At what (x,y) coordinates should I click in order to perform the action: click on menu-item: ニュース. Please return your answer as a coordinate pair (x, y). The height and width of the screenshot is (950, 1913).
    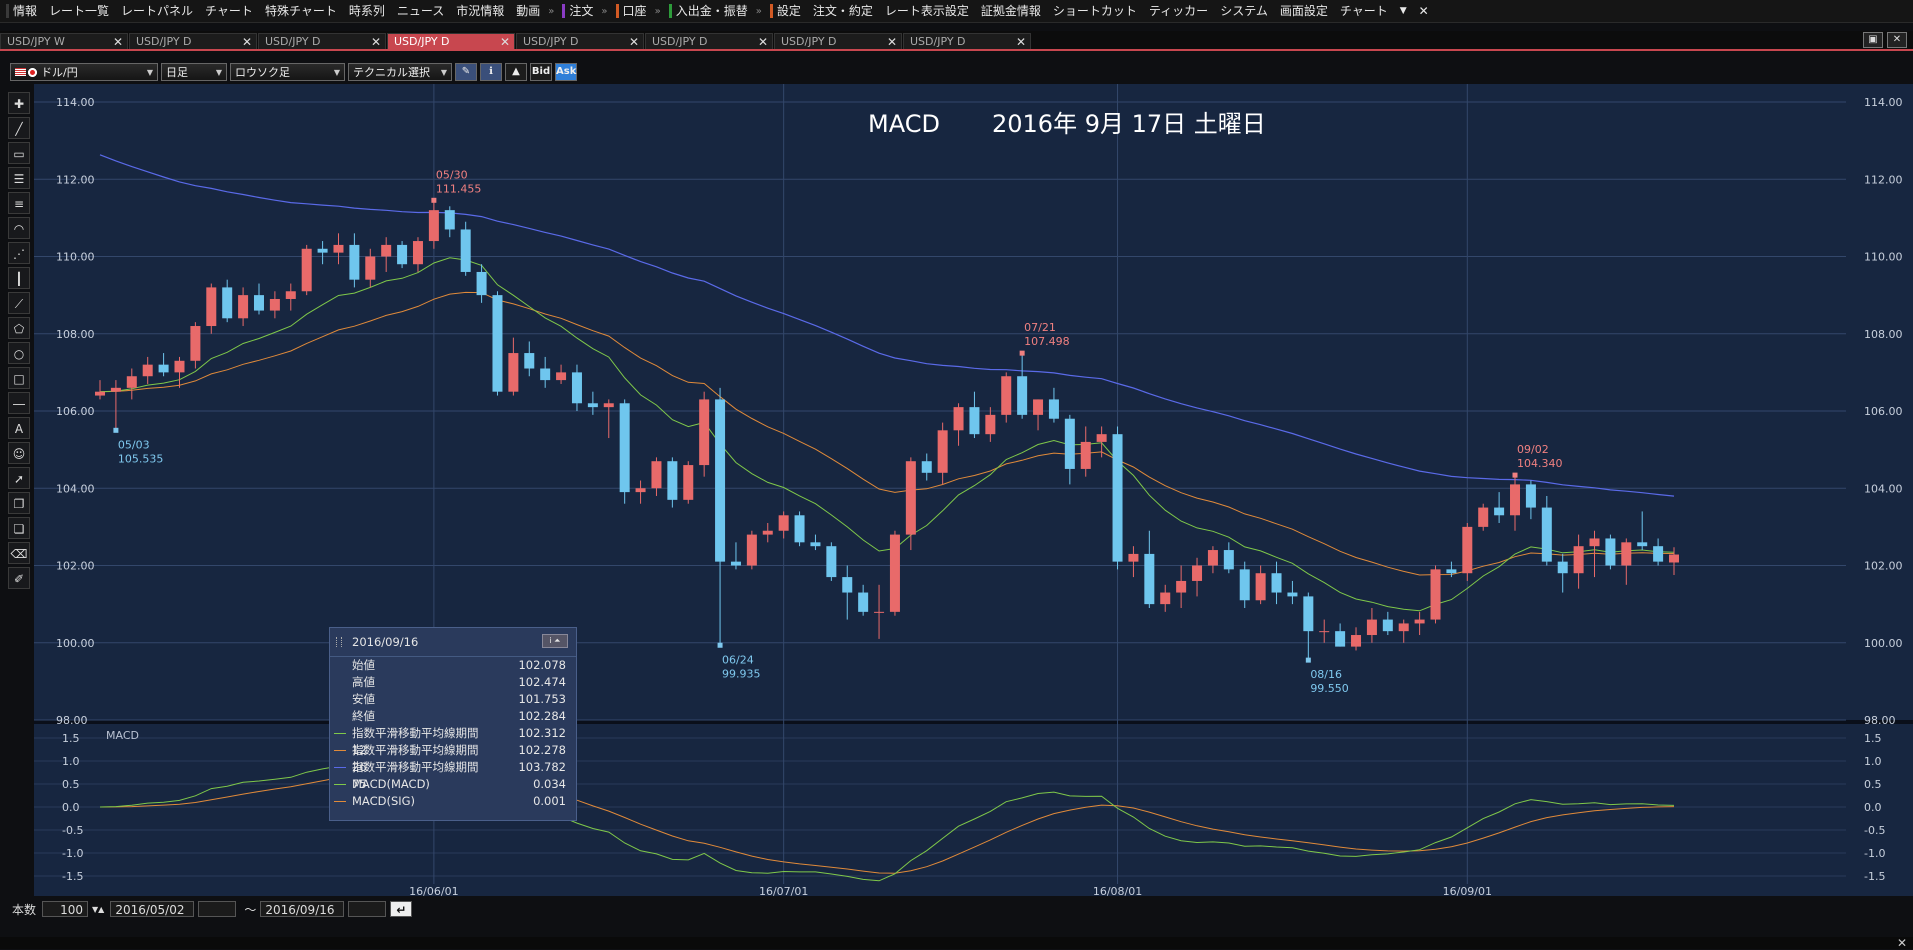
    Looking at the image, I should click on (420, 11).